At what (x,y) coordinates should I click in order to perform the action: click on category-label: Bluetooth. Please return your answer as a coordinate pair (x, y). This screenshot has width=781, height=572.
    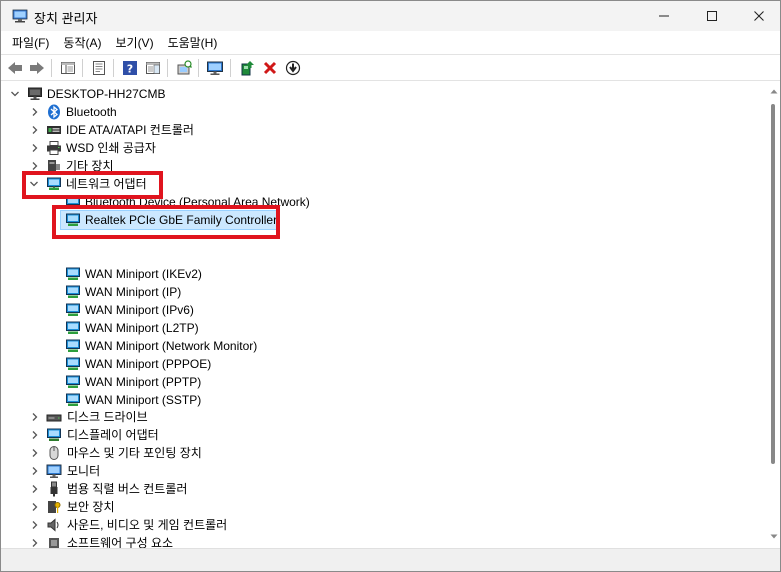
    Looking at the image, I should click on (91, 112).